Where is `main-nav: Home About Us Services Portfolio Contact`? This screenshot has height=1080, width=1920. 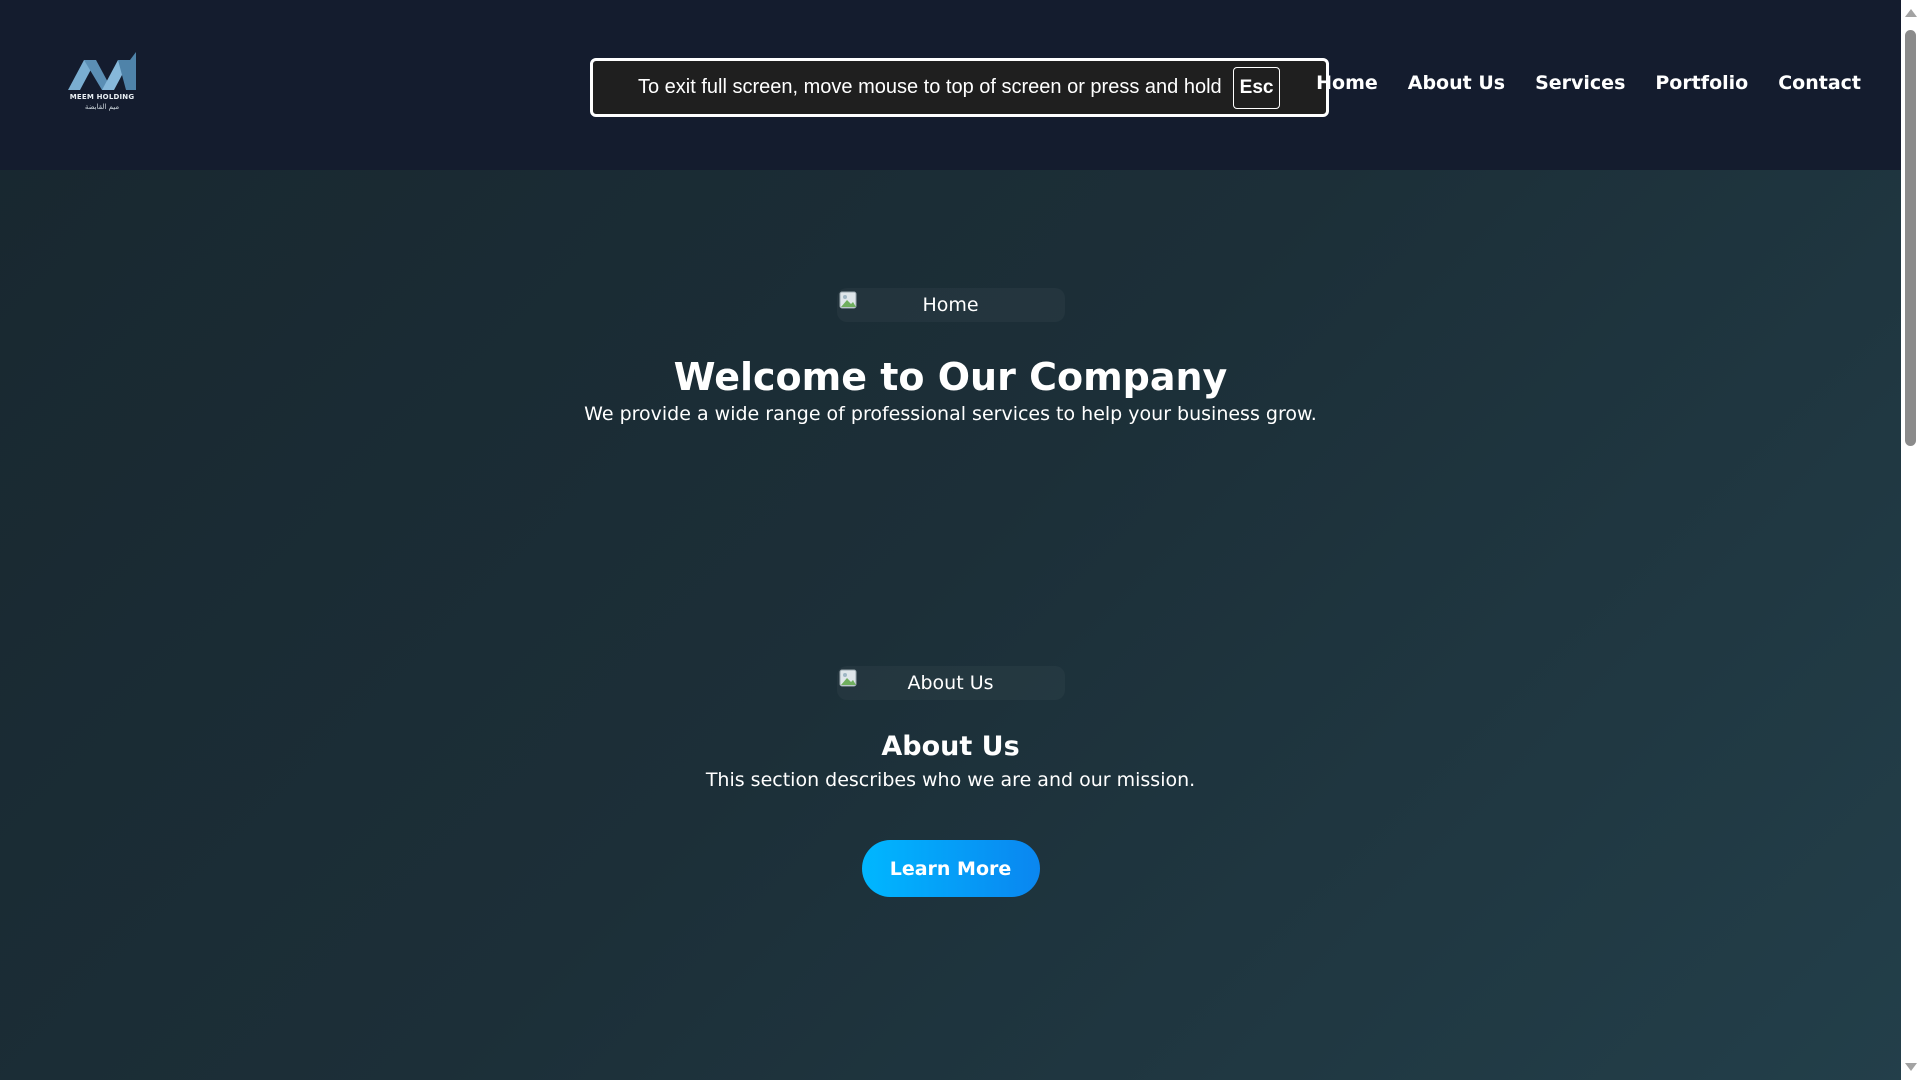
main-nav: Home About Us Services Portfolio Contact is located at coordinates (1588, 83).